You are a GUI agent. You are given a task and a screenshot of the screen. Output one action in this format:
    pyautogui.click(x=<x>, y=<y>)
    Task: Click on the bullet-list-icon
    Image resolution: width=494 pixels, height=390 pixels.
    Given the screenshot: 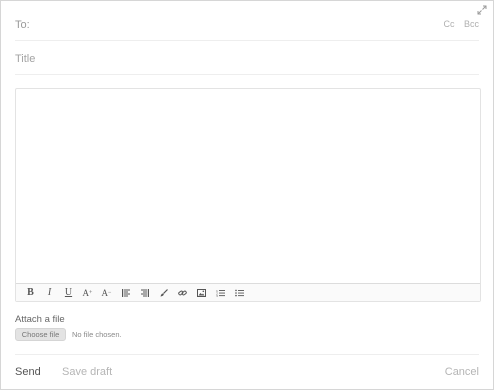 What is the action you would take?
    pyautogui.click(x=239, y=292)
    